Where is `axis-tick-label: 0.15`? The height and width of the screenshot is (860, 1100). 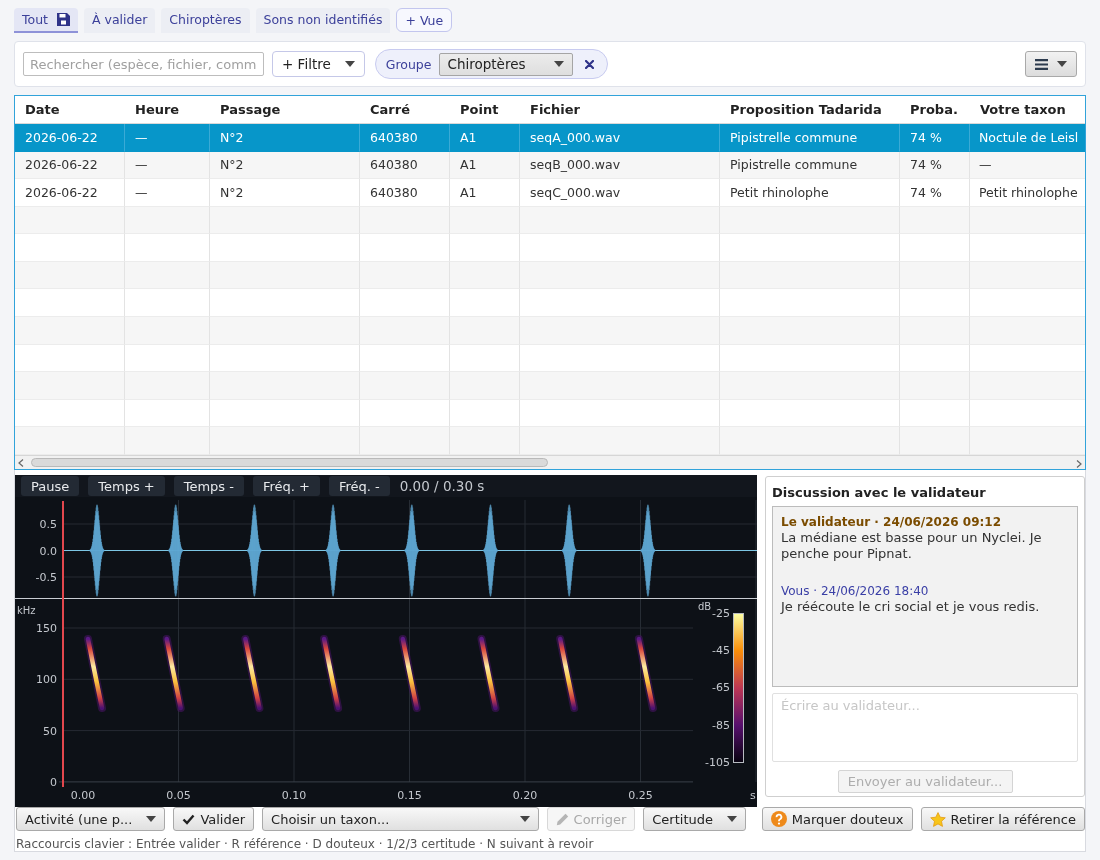 axis-tick-label: 0.15 is located at coordinates (409, 795).